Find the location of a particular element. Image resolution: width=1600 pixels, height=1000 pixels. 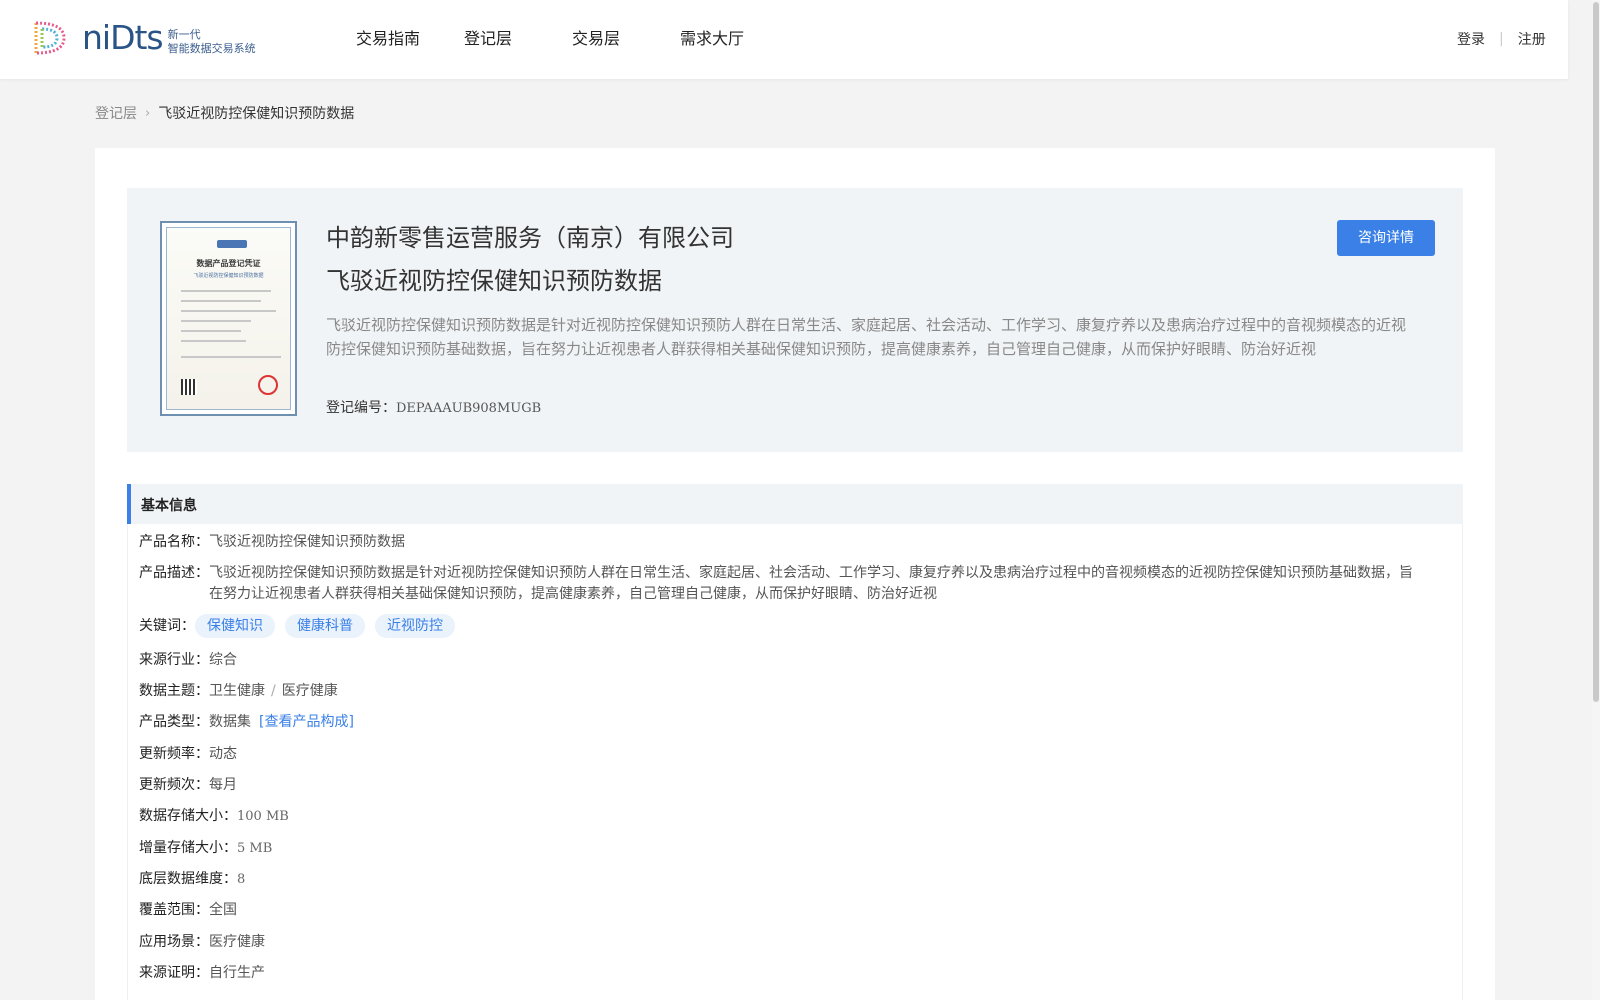

breadcrumb: 登记层 › 飞驳近视防控保健知识预防数据 is located at coordinates (224, 113).